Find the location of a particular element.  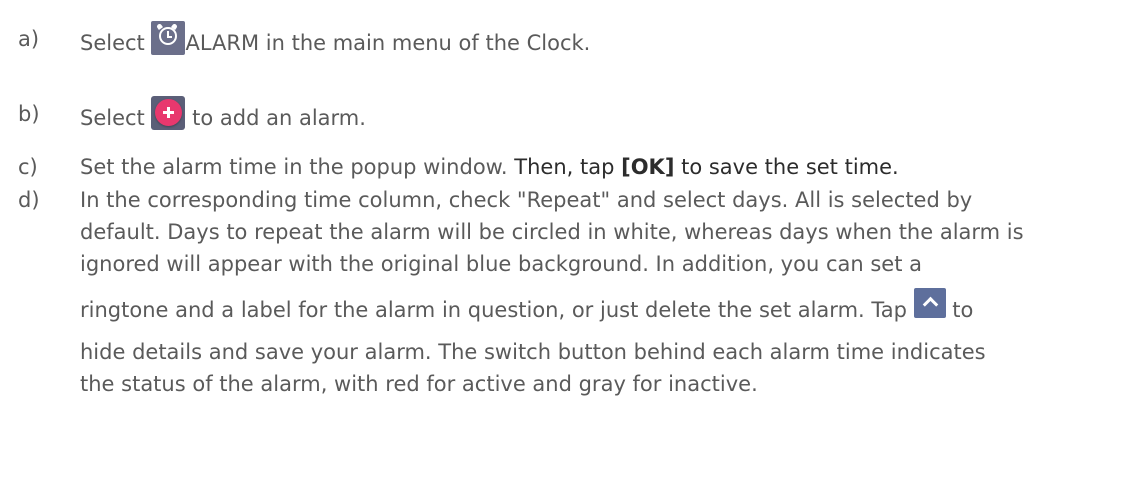

step-text-part3: to save the set time. is located at coordinates (786, 167).